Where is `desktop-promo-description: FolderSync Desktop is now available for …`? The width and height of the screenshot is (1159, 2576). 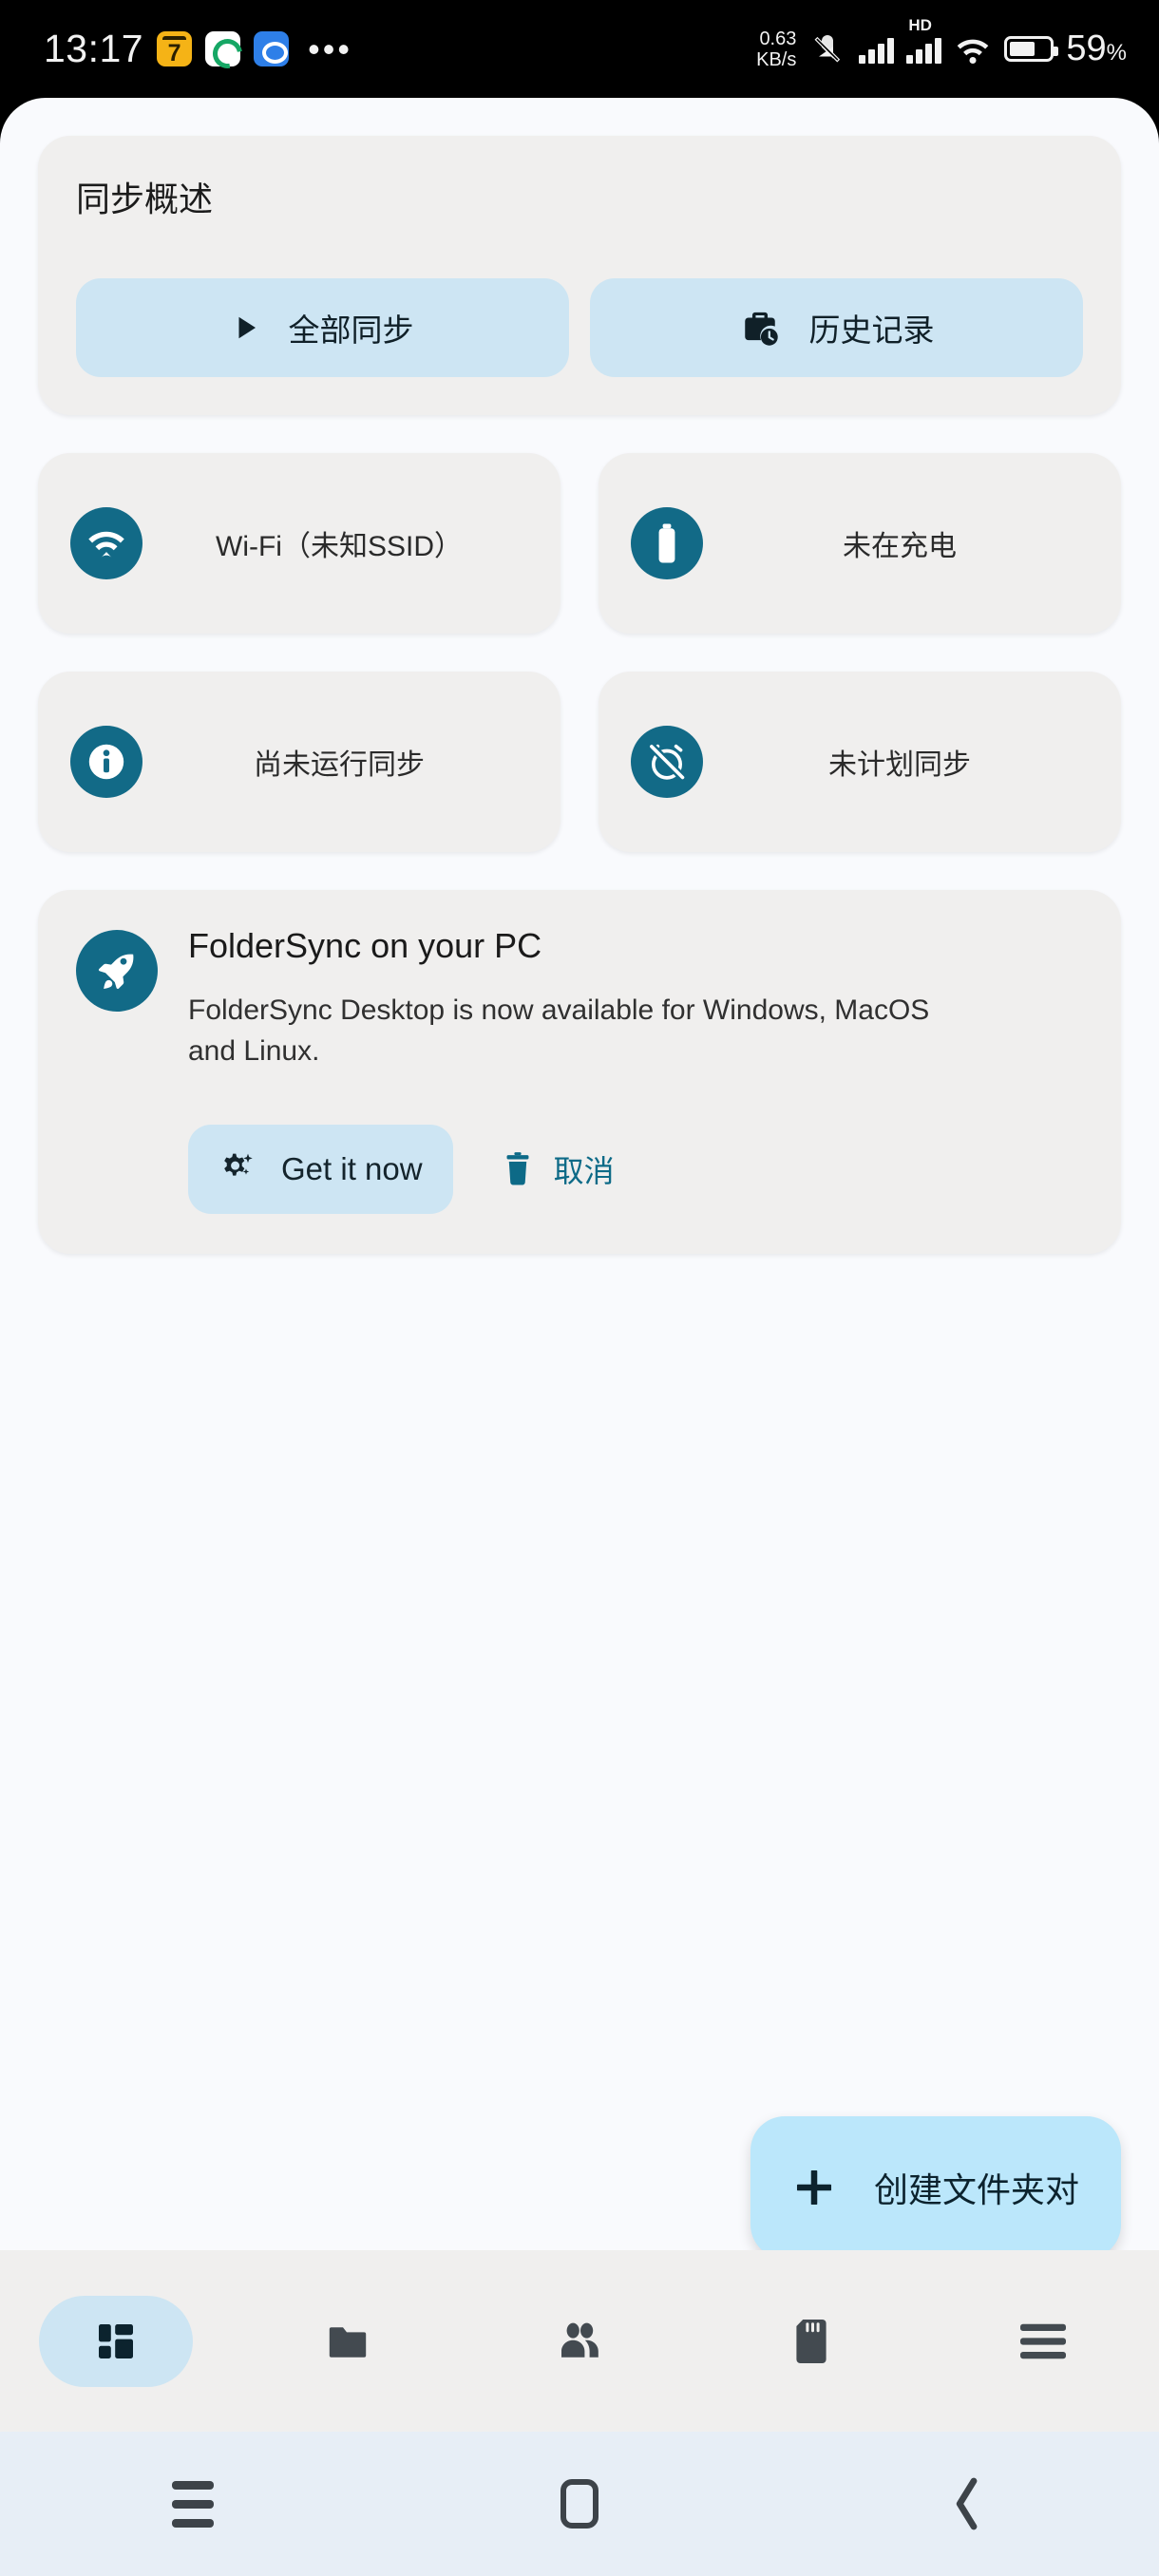
desktop-promo-description: FolderSync Desktop is now available for … is located at coordinates (559, 1030).